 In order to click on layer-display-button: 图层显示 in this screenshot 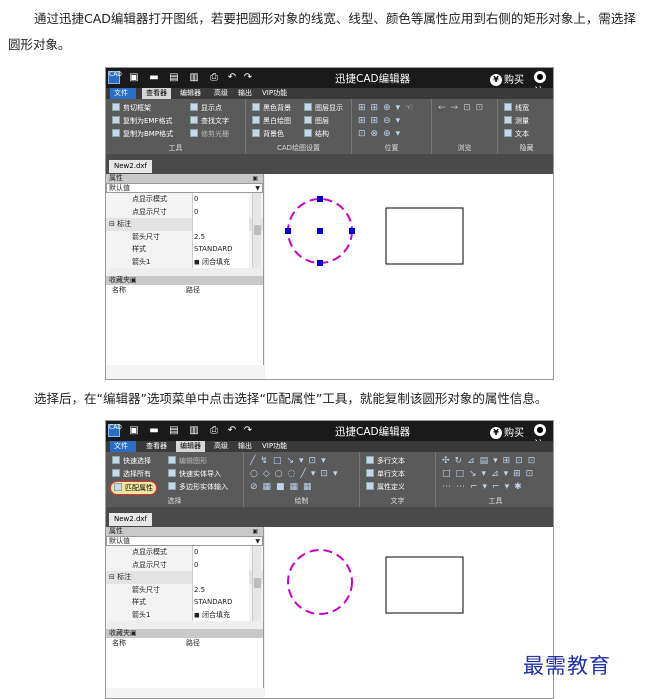, I will do `click(323, 108)`.